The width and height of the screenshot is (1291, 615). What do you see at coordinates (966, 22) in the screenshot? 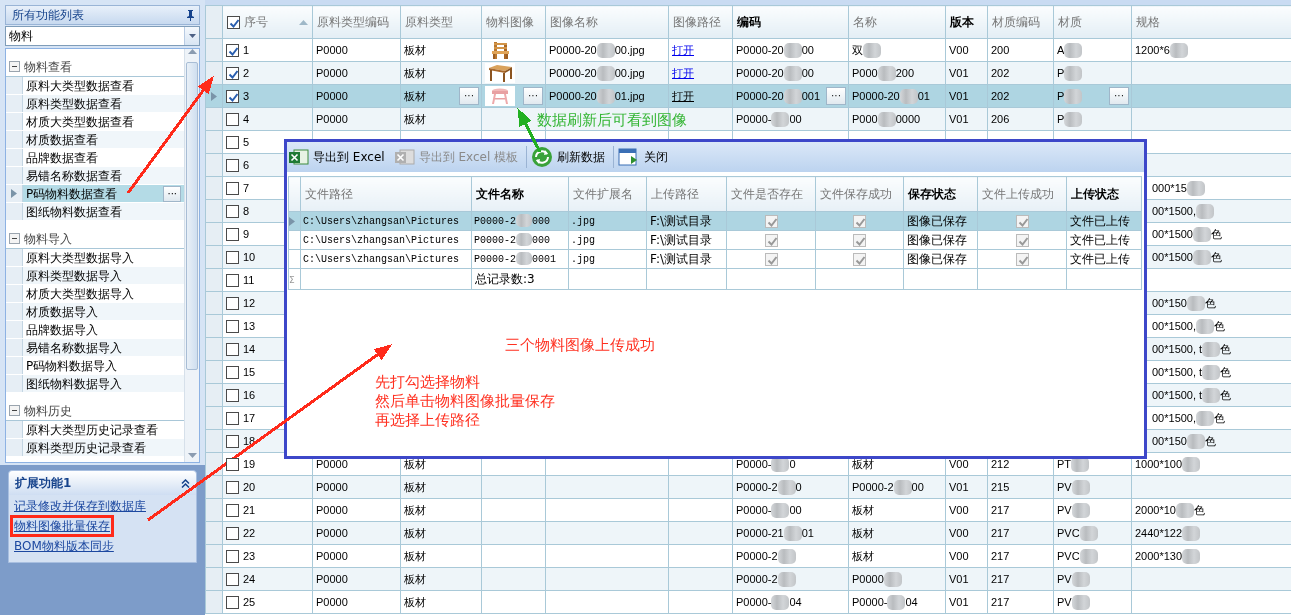
I see `column-header: 版本` at bounding box center [966, 22].